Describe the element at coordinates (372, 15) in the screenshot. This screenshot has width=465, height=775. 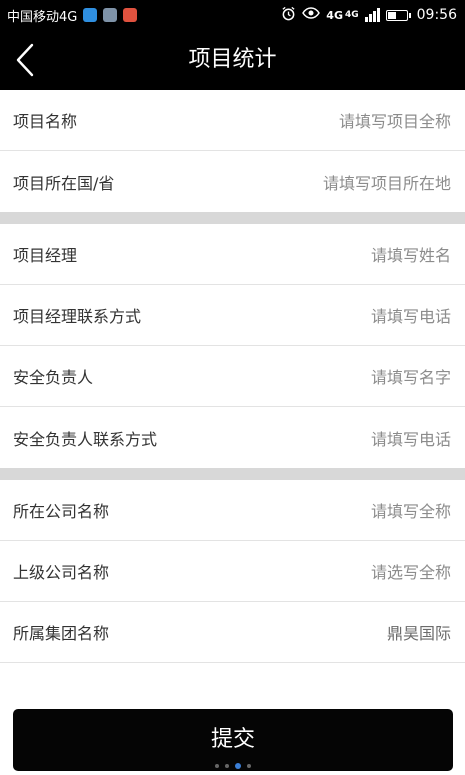
I see `signal-icon` at that location.